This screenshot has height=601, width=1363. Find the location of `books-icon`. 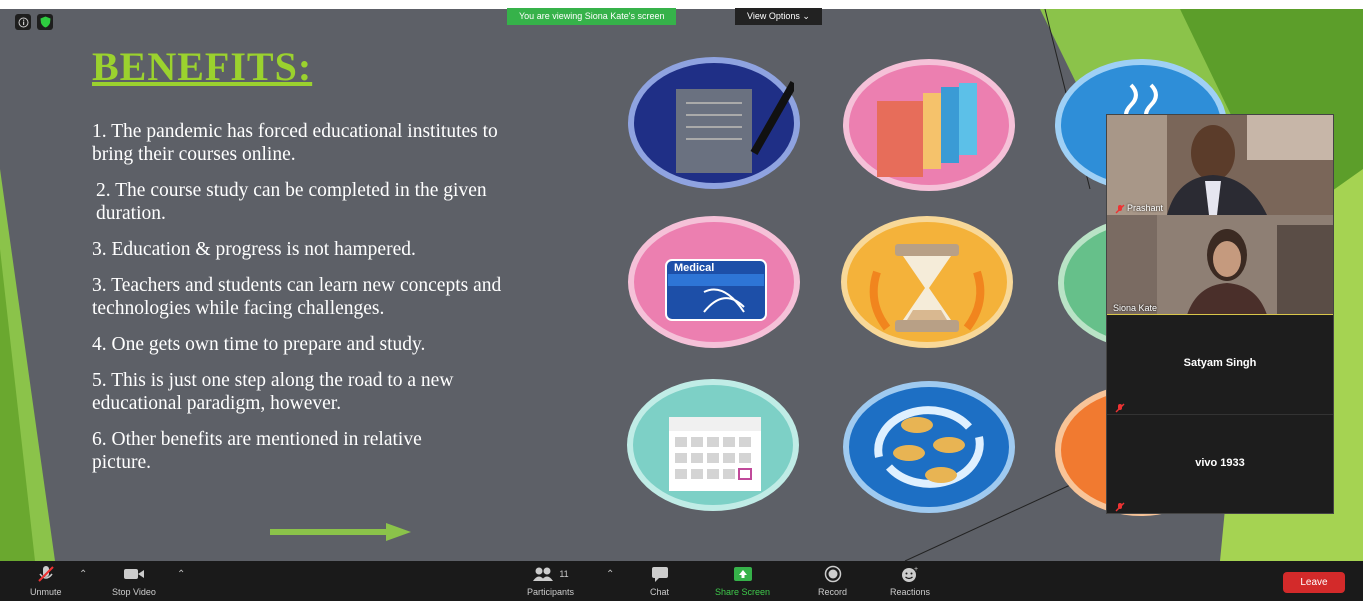

books-icon is located at coordinates (929, 125).